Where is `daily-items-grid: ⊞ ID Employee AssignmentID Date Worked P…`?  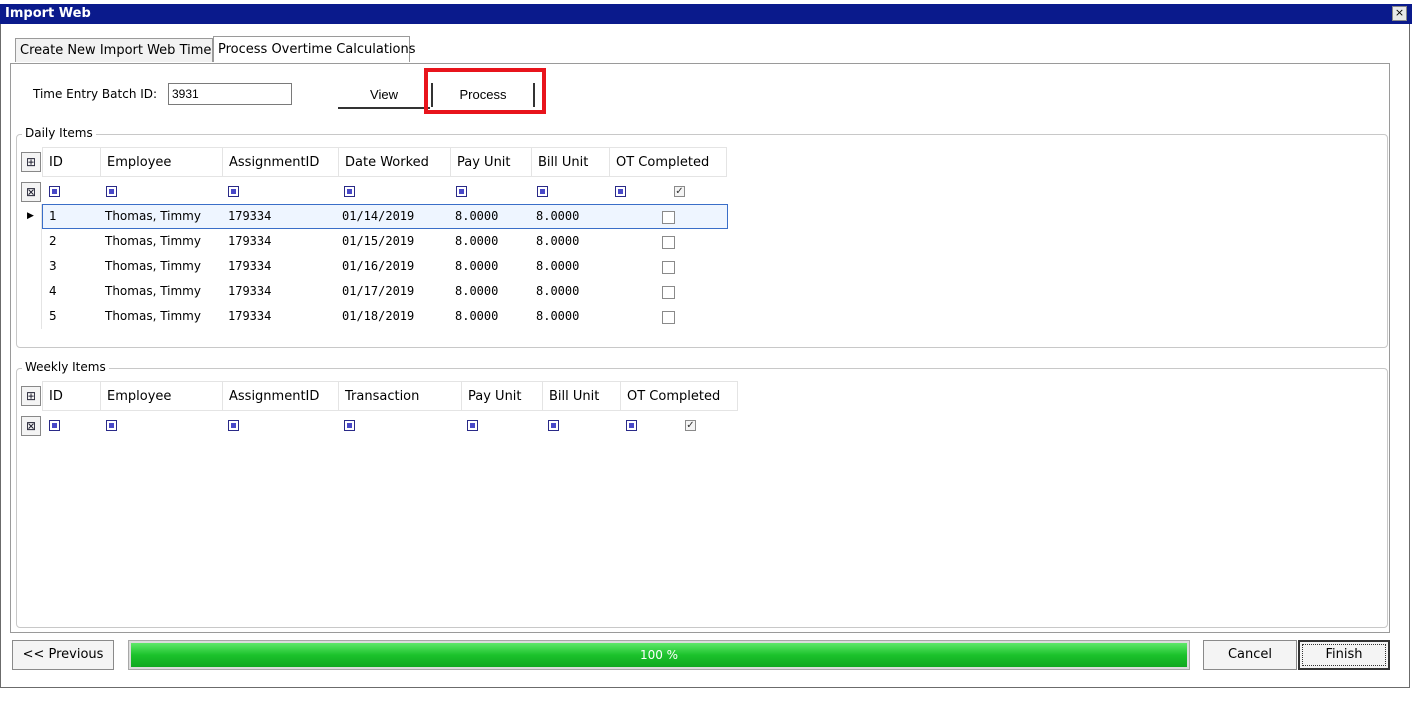 daily-items-grid: ⊞ ID Employee AssignmentID Date Worked P… is located at coordinates (375, 238).